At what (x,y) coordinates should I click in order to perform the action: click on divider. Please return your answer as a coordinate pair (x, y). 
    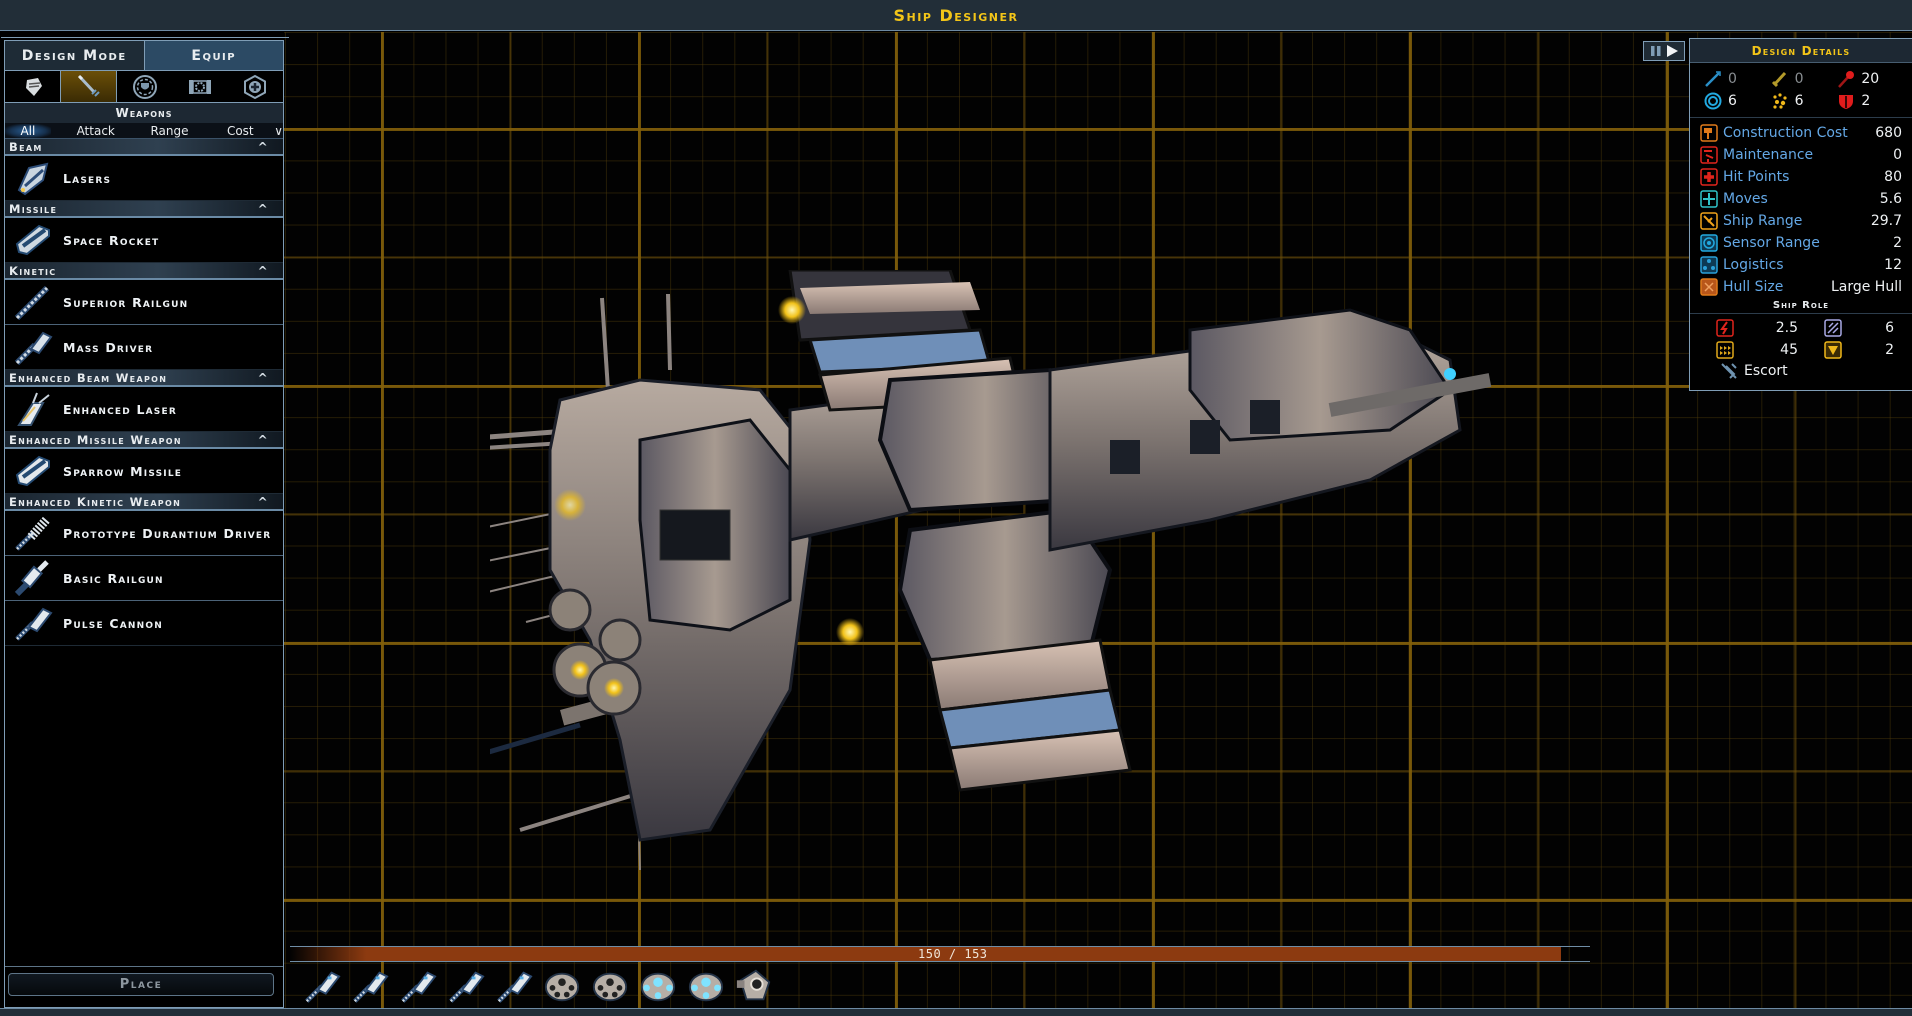
    Looking at the image, I should click on (144, 966).